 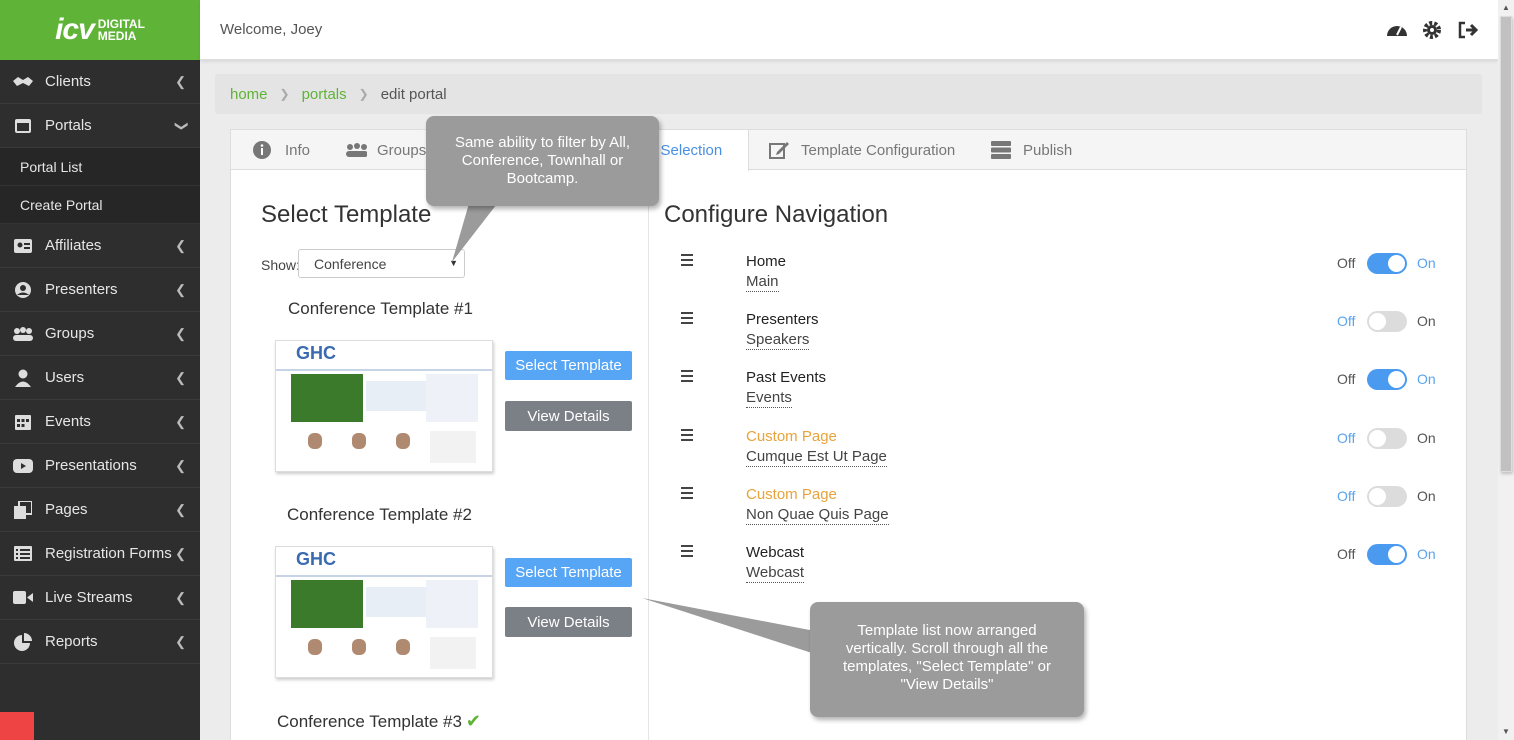 I want to click on top-bar: Welcome, Joey, so click(x=849, y=30).